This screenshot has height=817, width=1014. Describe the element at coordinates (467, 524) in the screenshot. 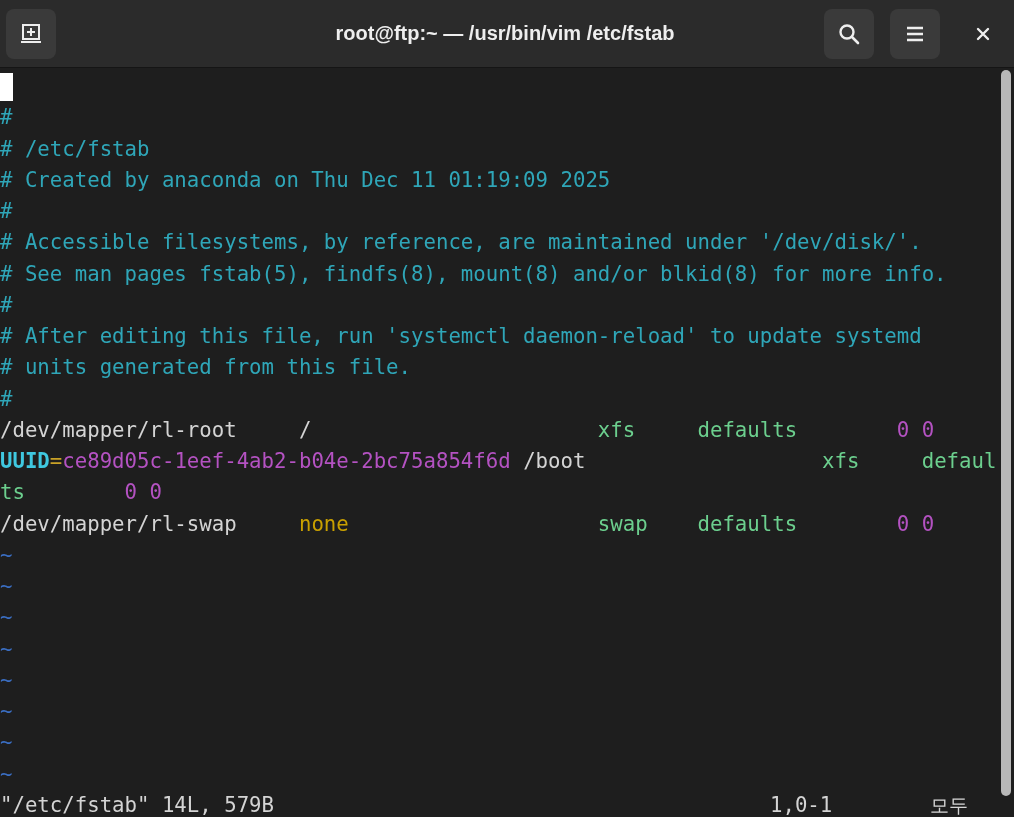

I see `code-line: /dev/mapper/rl-swap none swap defaults 0 0` at that location.